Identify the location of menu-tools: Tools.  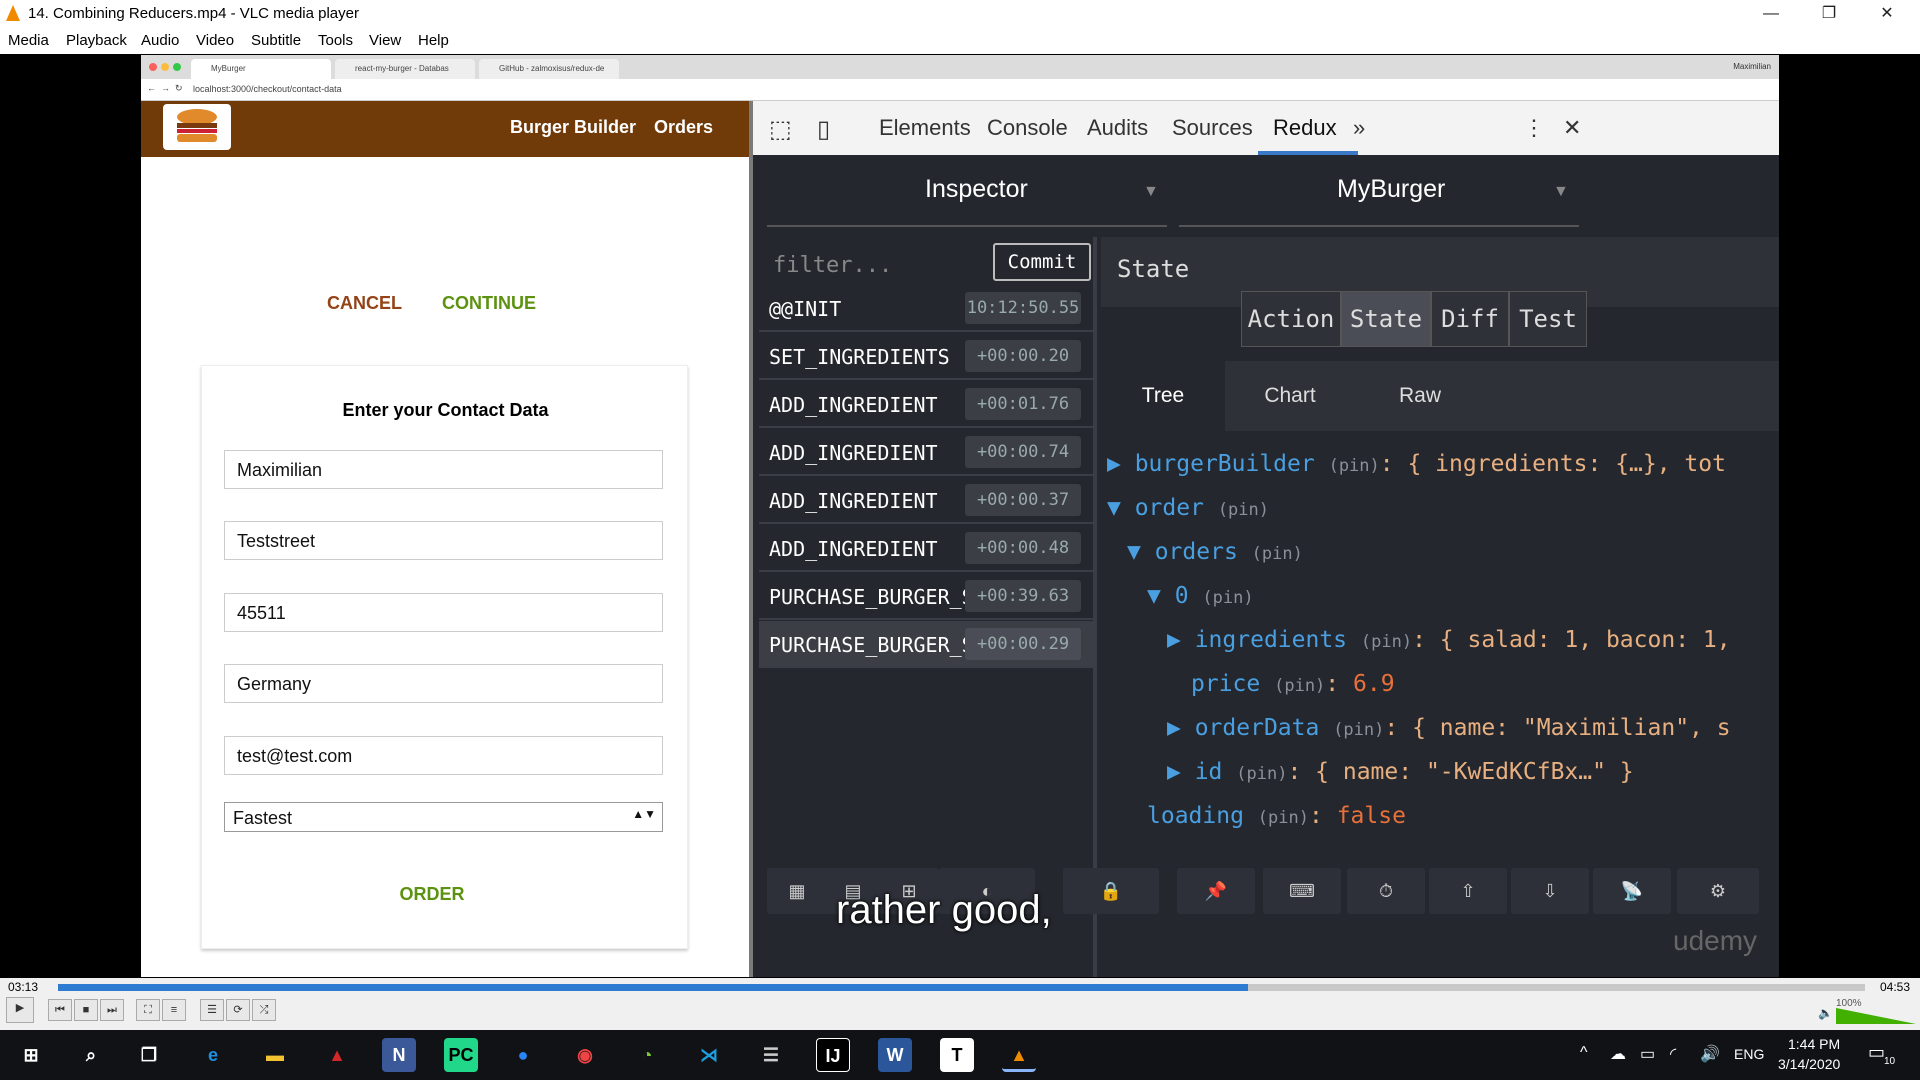
(335, 40).